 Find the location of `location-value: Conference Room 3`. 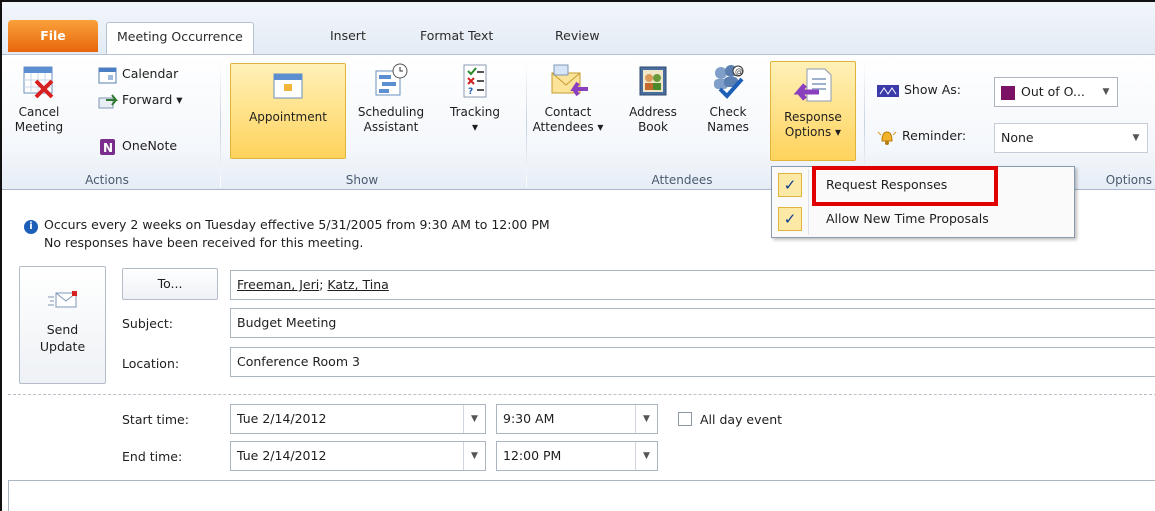

location-value: Conference Room 3 is located at coordinates (298, 361).